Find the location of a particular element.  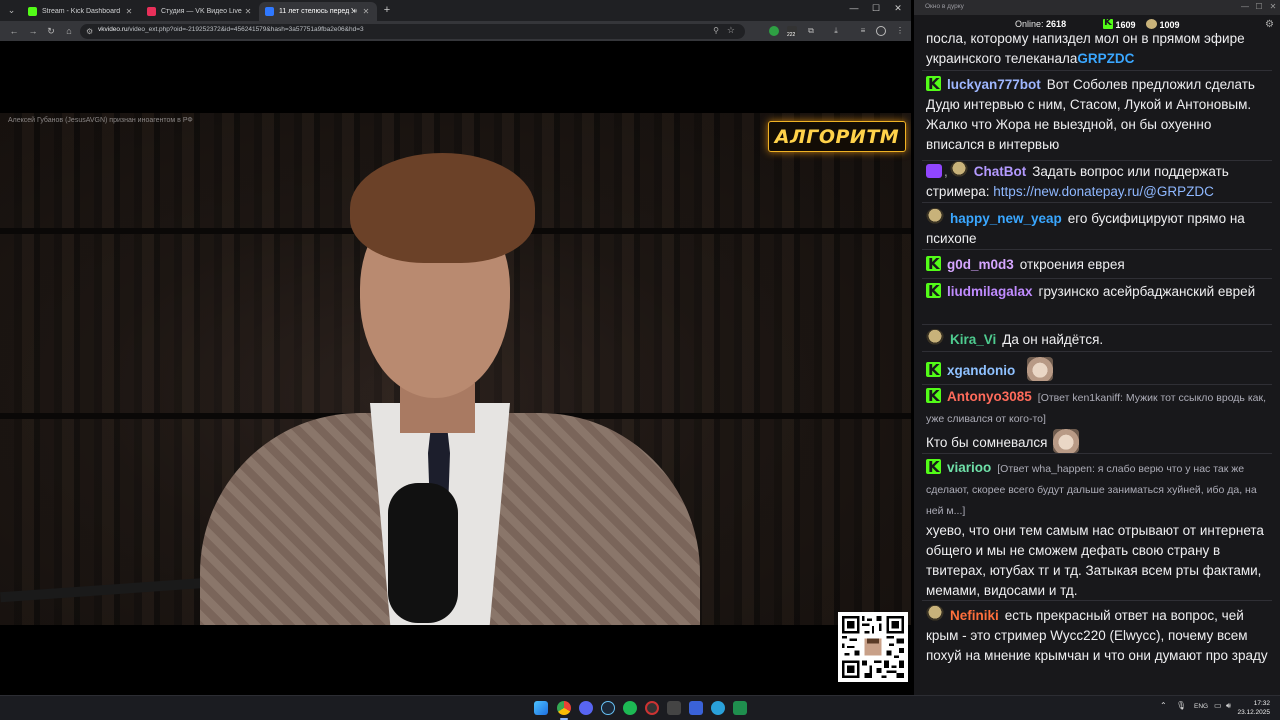

spotify-icon is located at coordinates (630, 708).